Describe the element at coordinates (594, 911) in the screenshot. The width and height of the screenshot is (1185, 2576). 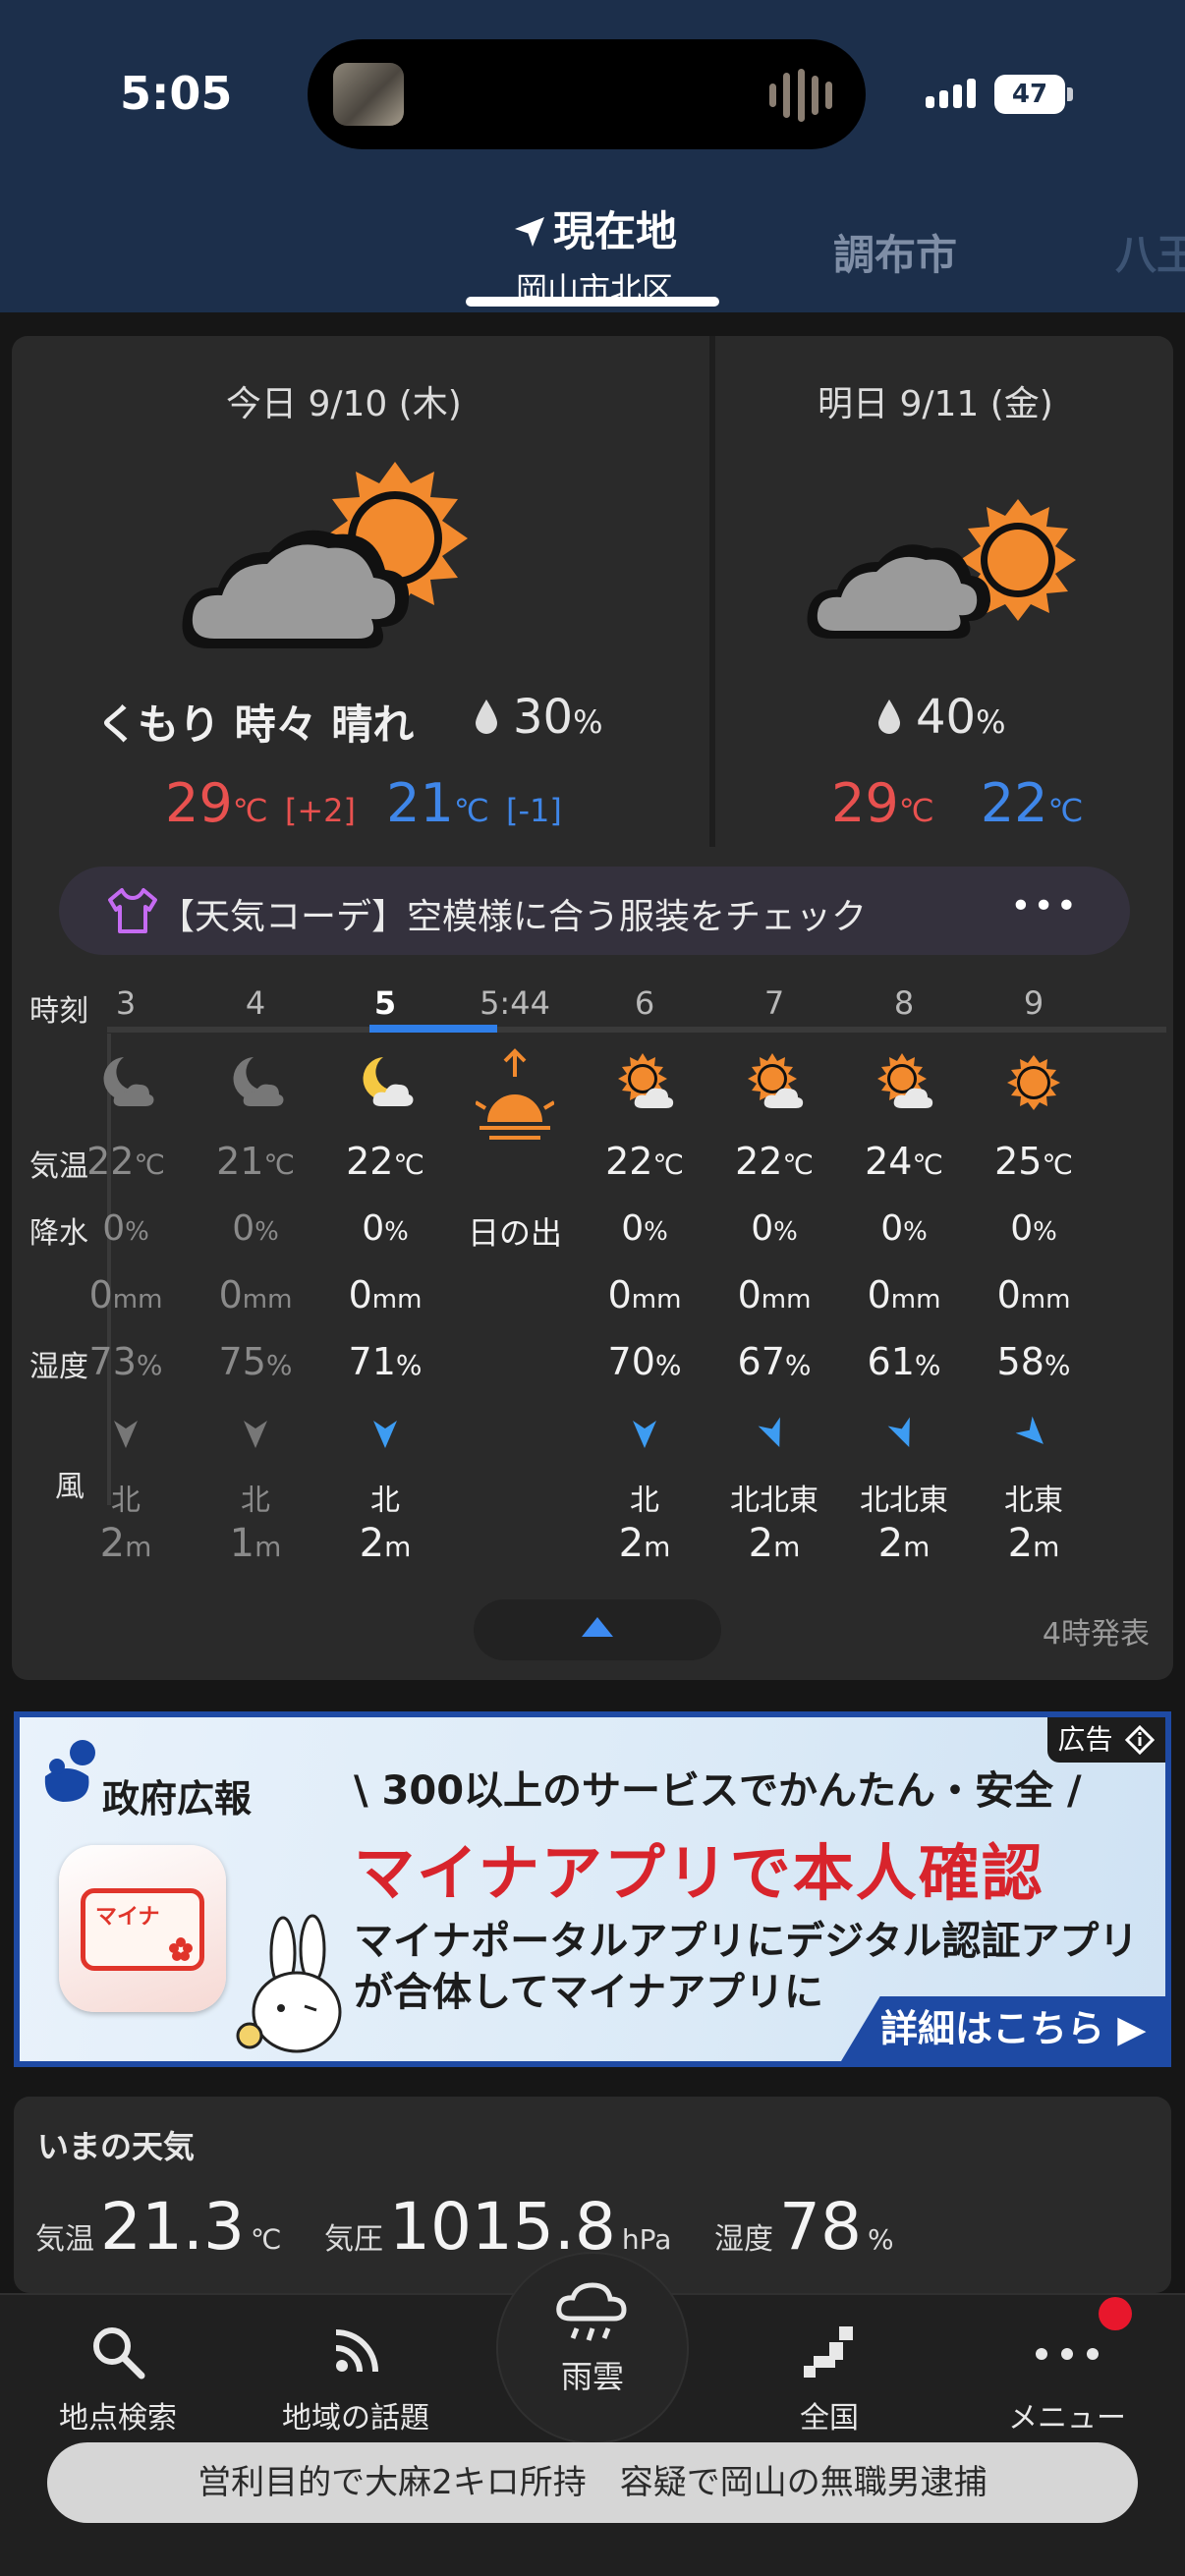
I see `coordinate-banner: 【天気コーデ】空模様に合う服装をチェック •••` at that location.